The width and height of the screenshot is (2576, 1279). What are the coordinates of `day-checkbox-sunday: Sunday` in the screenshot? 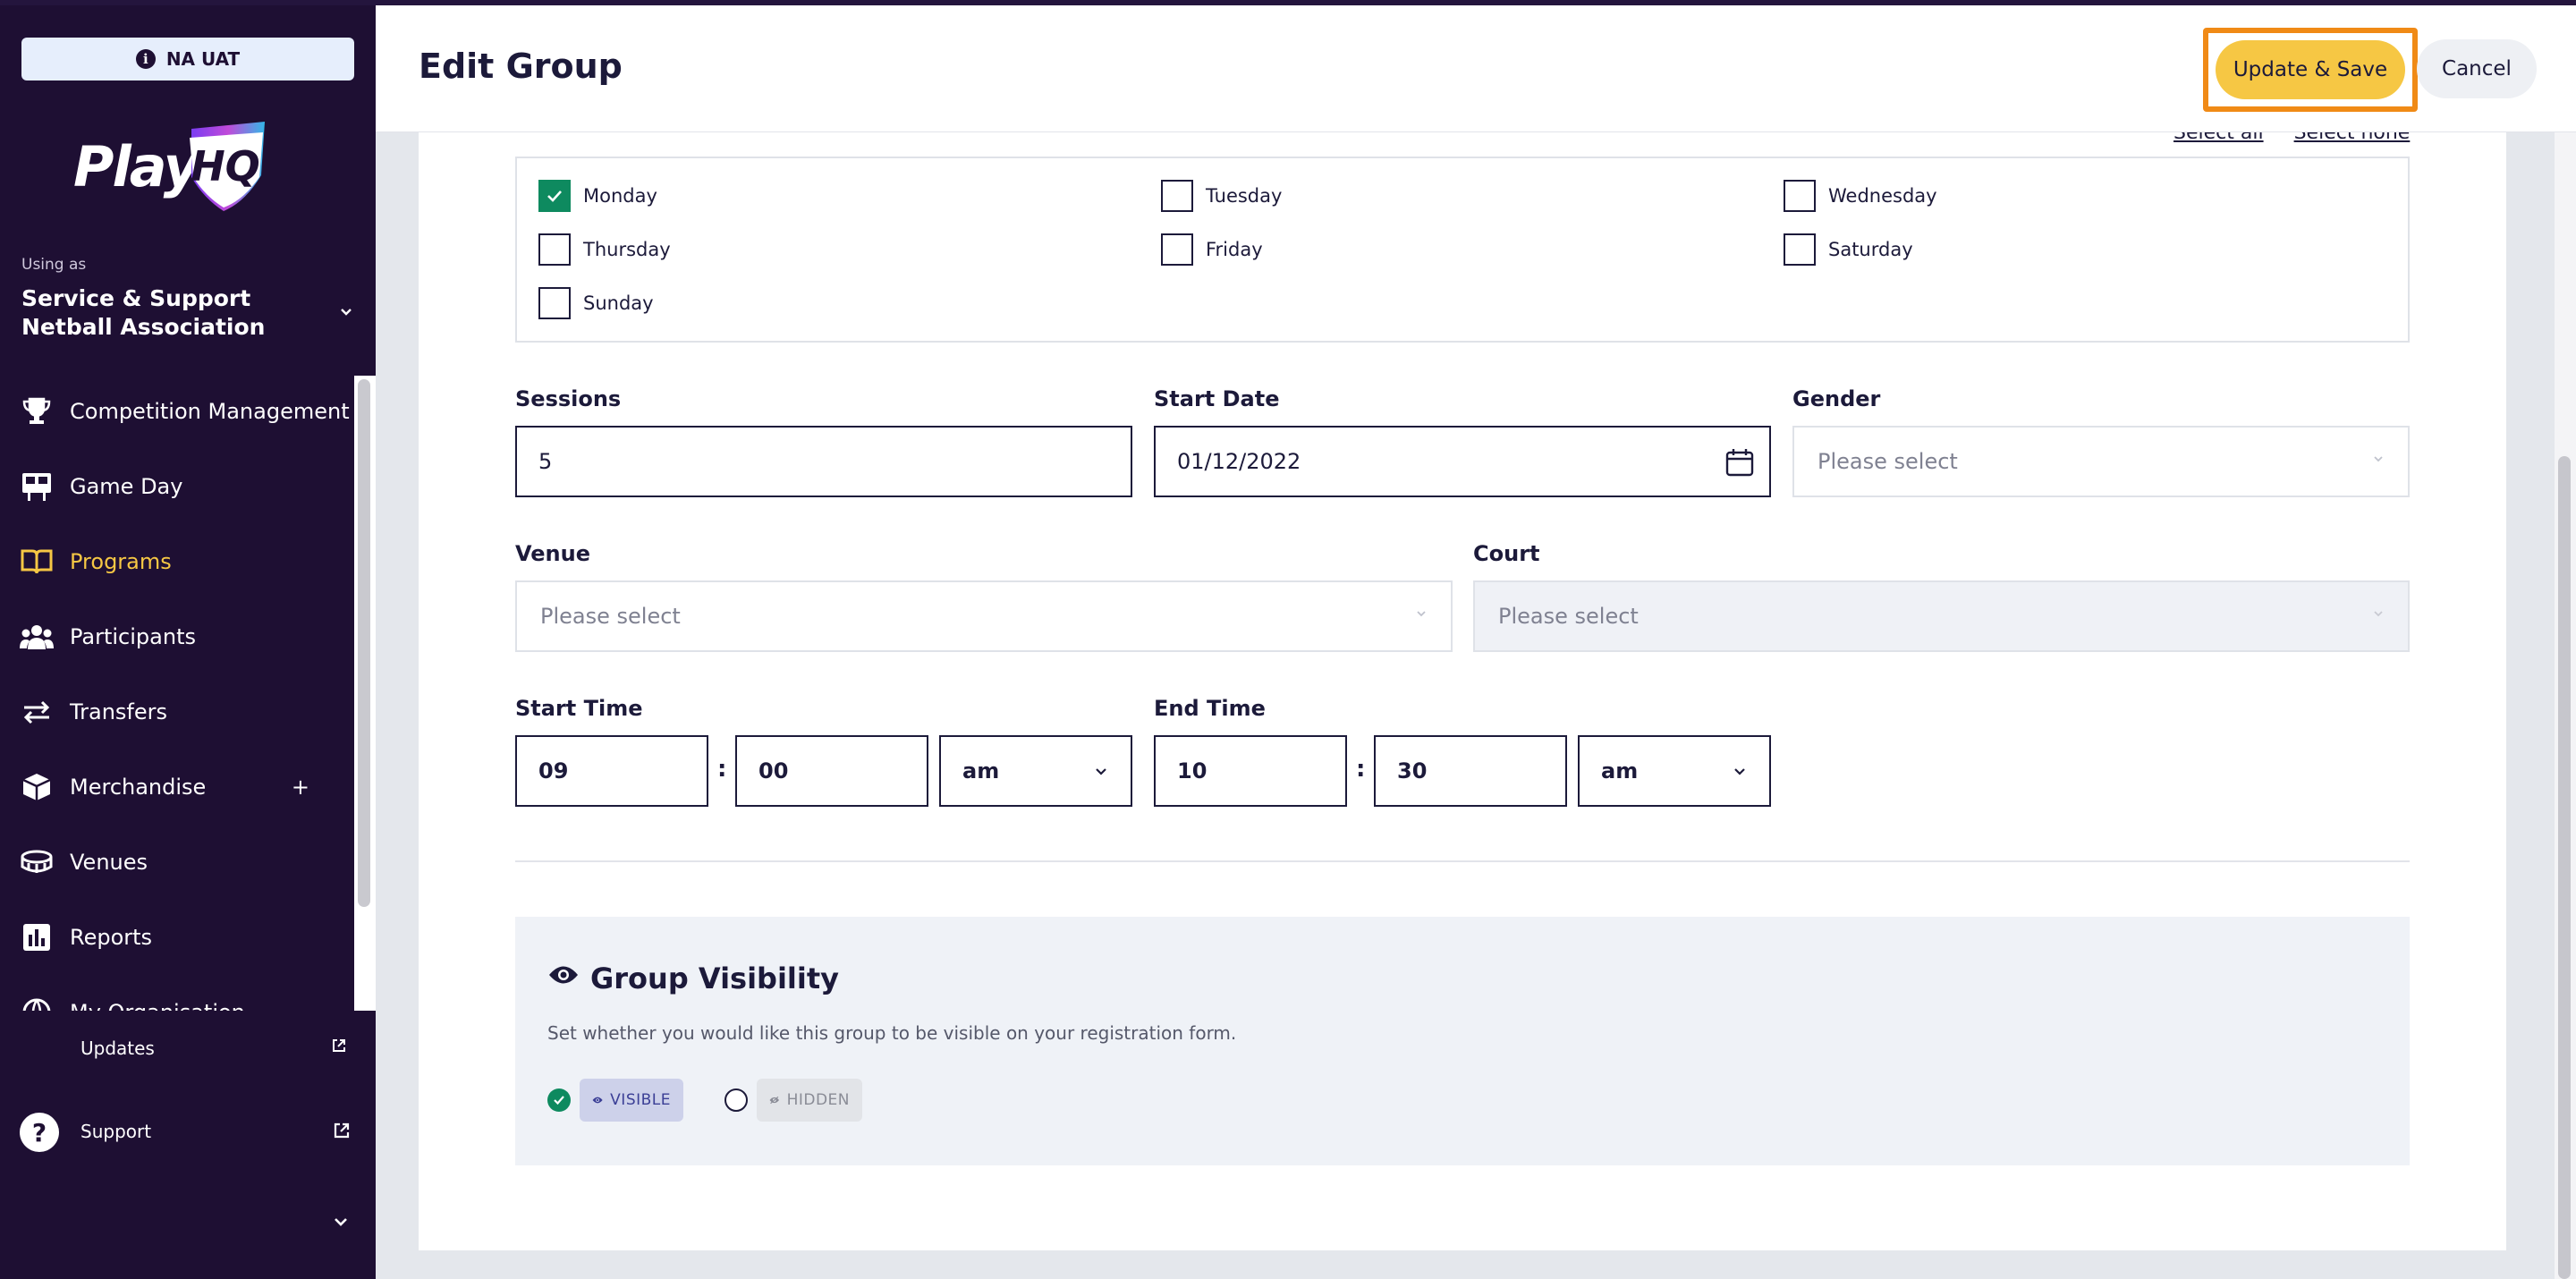 It's located at (596, 303).